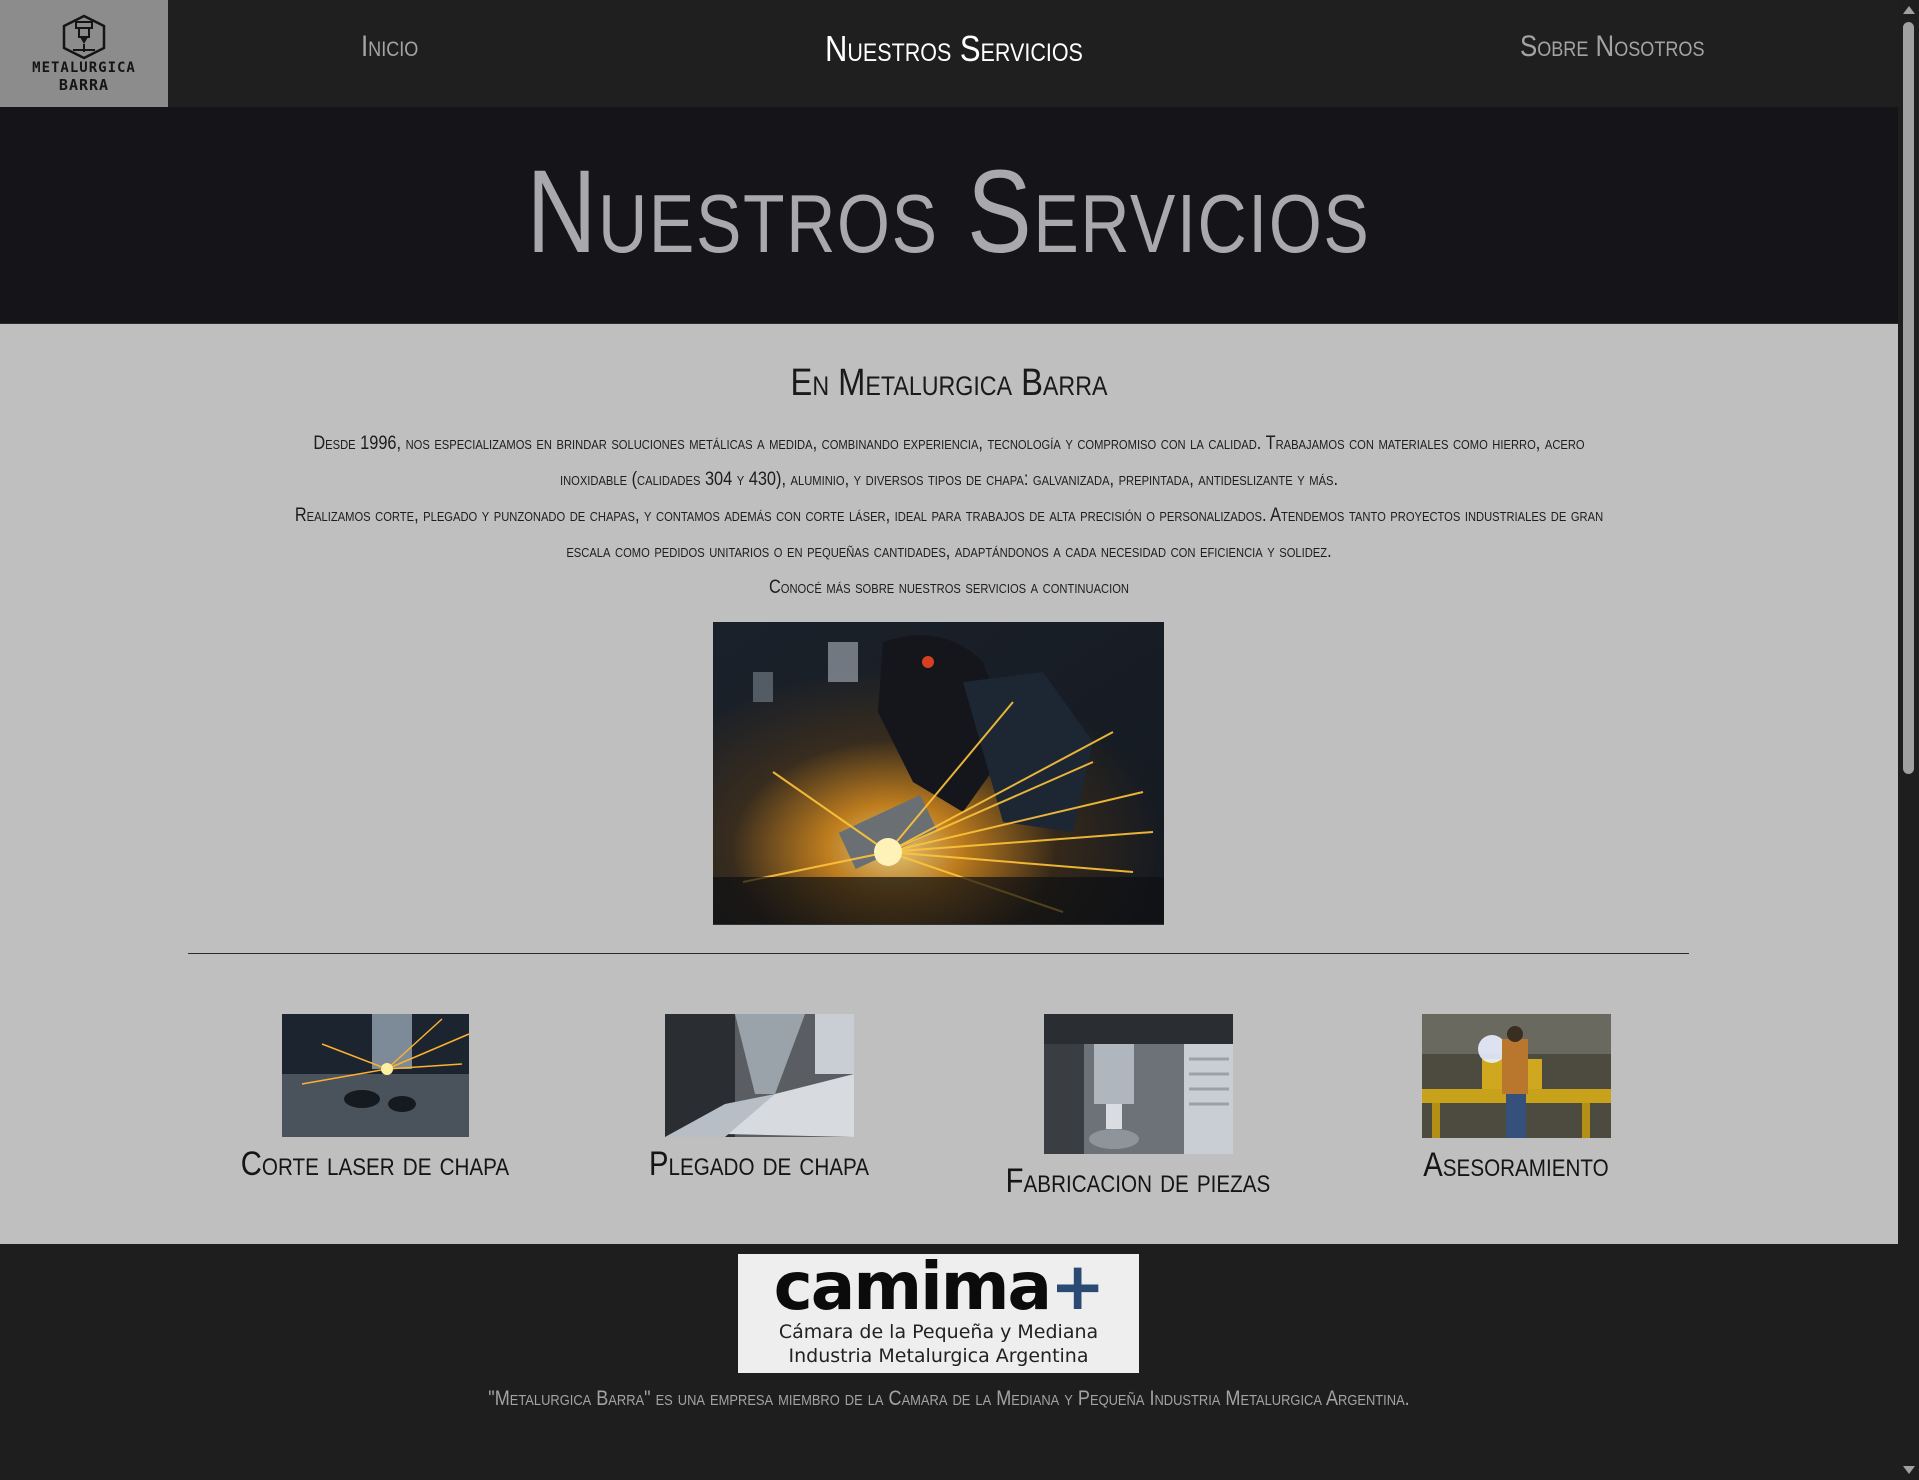 The height and width of the screenshot is (1480, 1919). Describe the element at coordinates (1908, 398) in the screenshot. I see `scrollbar-thumb` at that location.